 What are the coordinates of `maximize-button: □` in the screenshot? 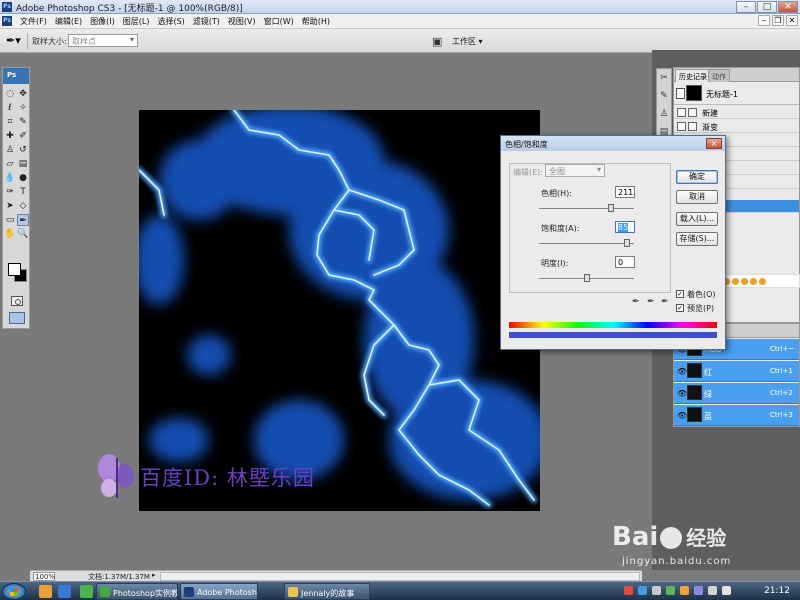 It's located at (767, 7).